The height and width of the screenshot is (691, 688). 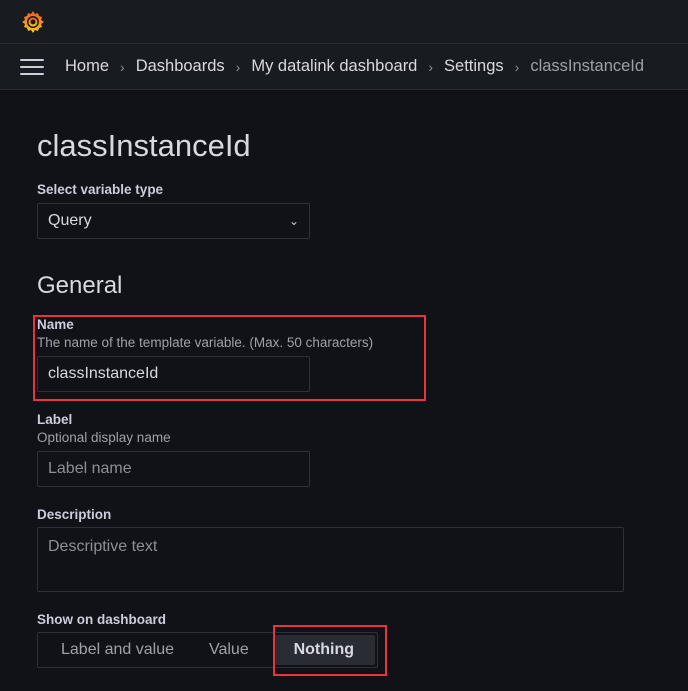 What do you see at coordinates (70, 220) in the screenshot?
I see `variable-type-value: Query` at bounding box center [70, 220].